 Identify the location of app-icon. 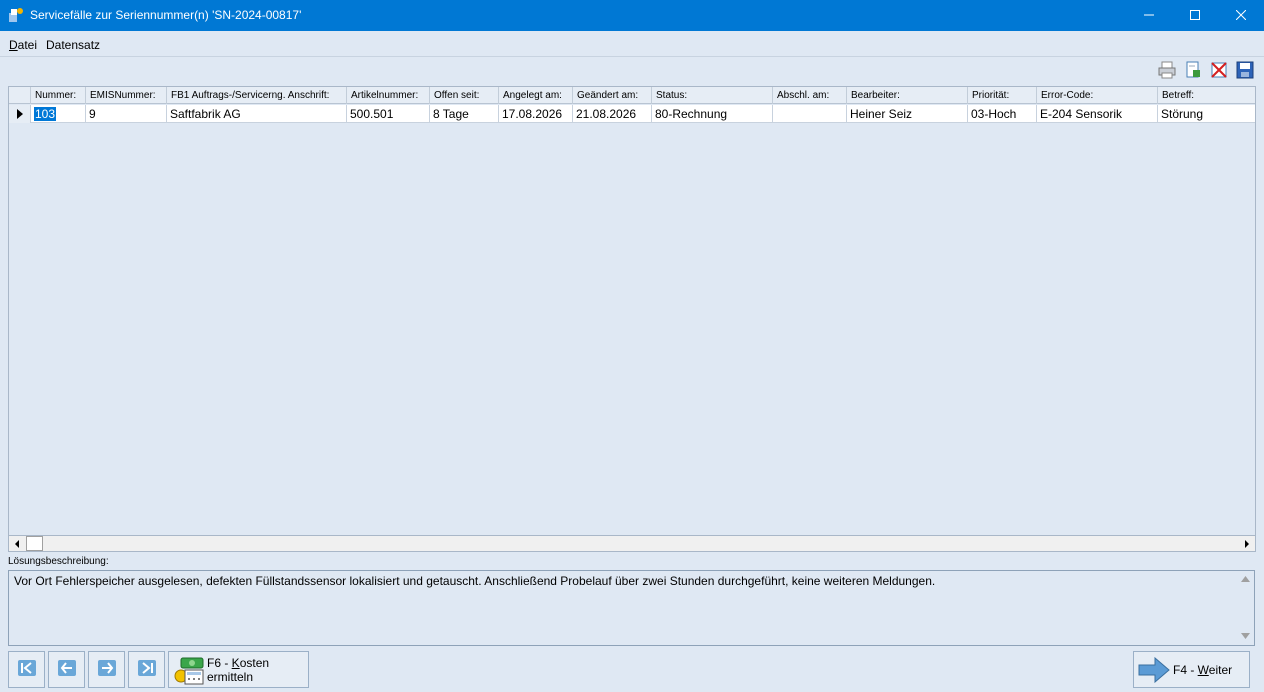
(16, 15).